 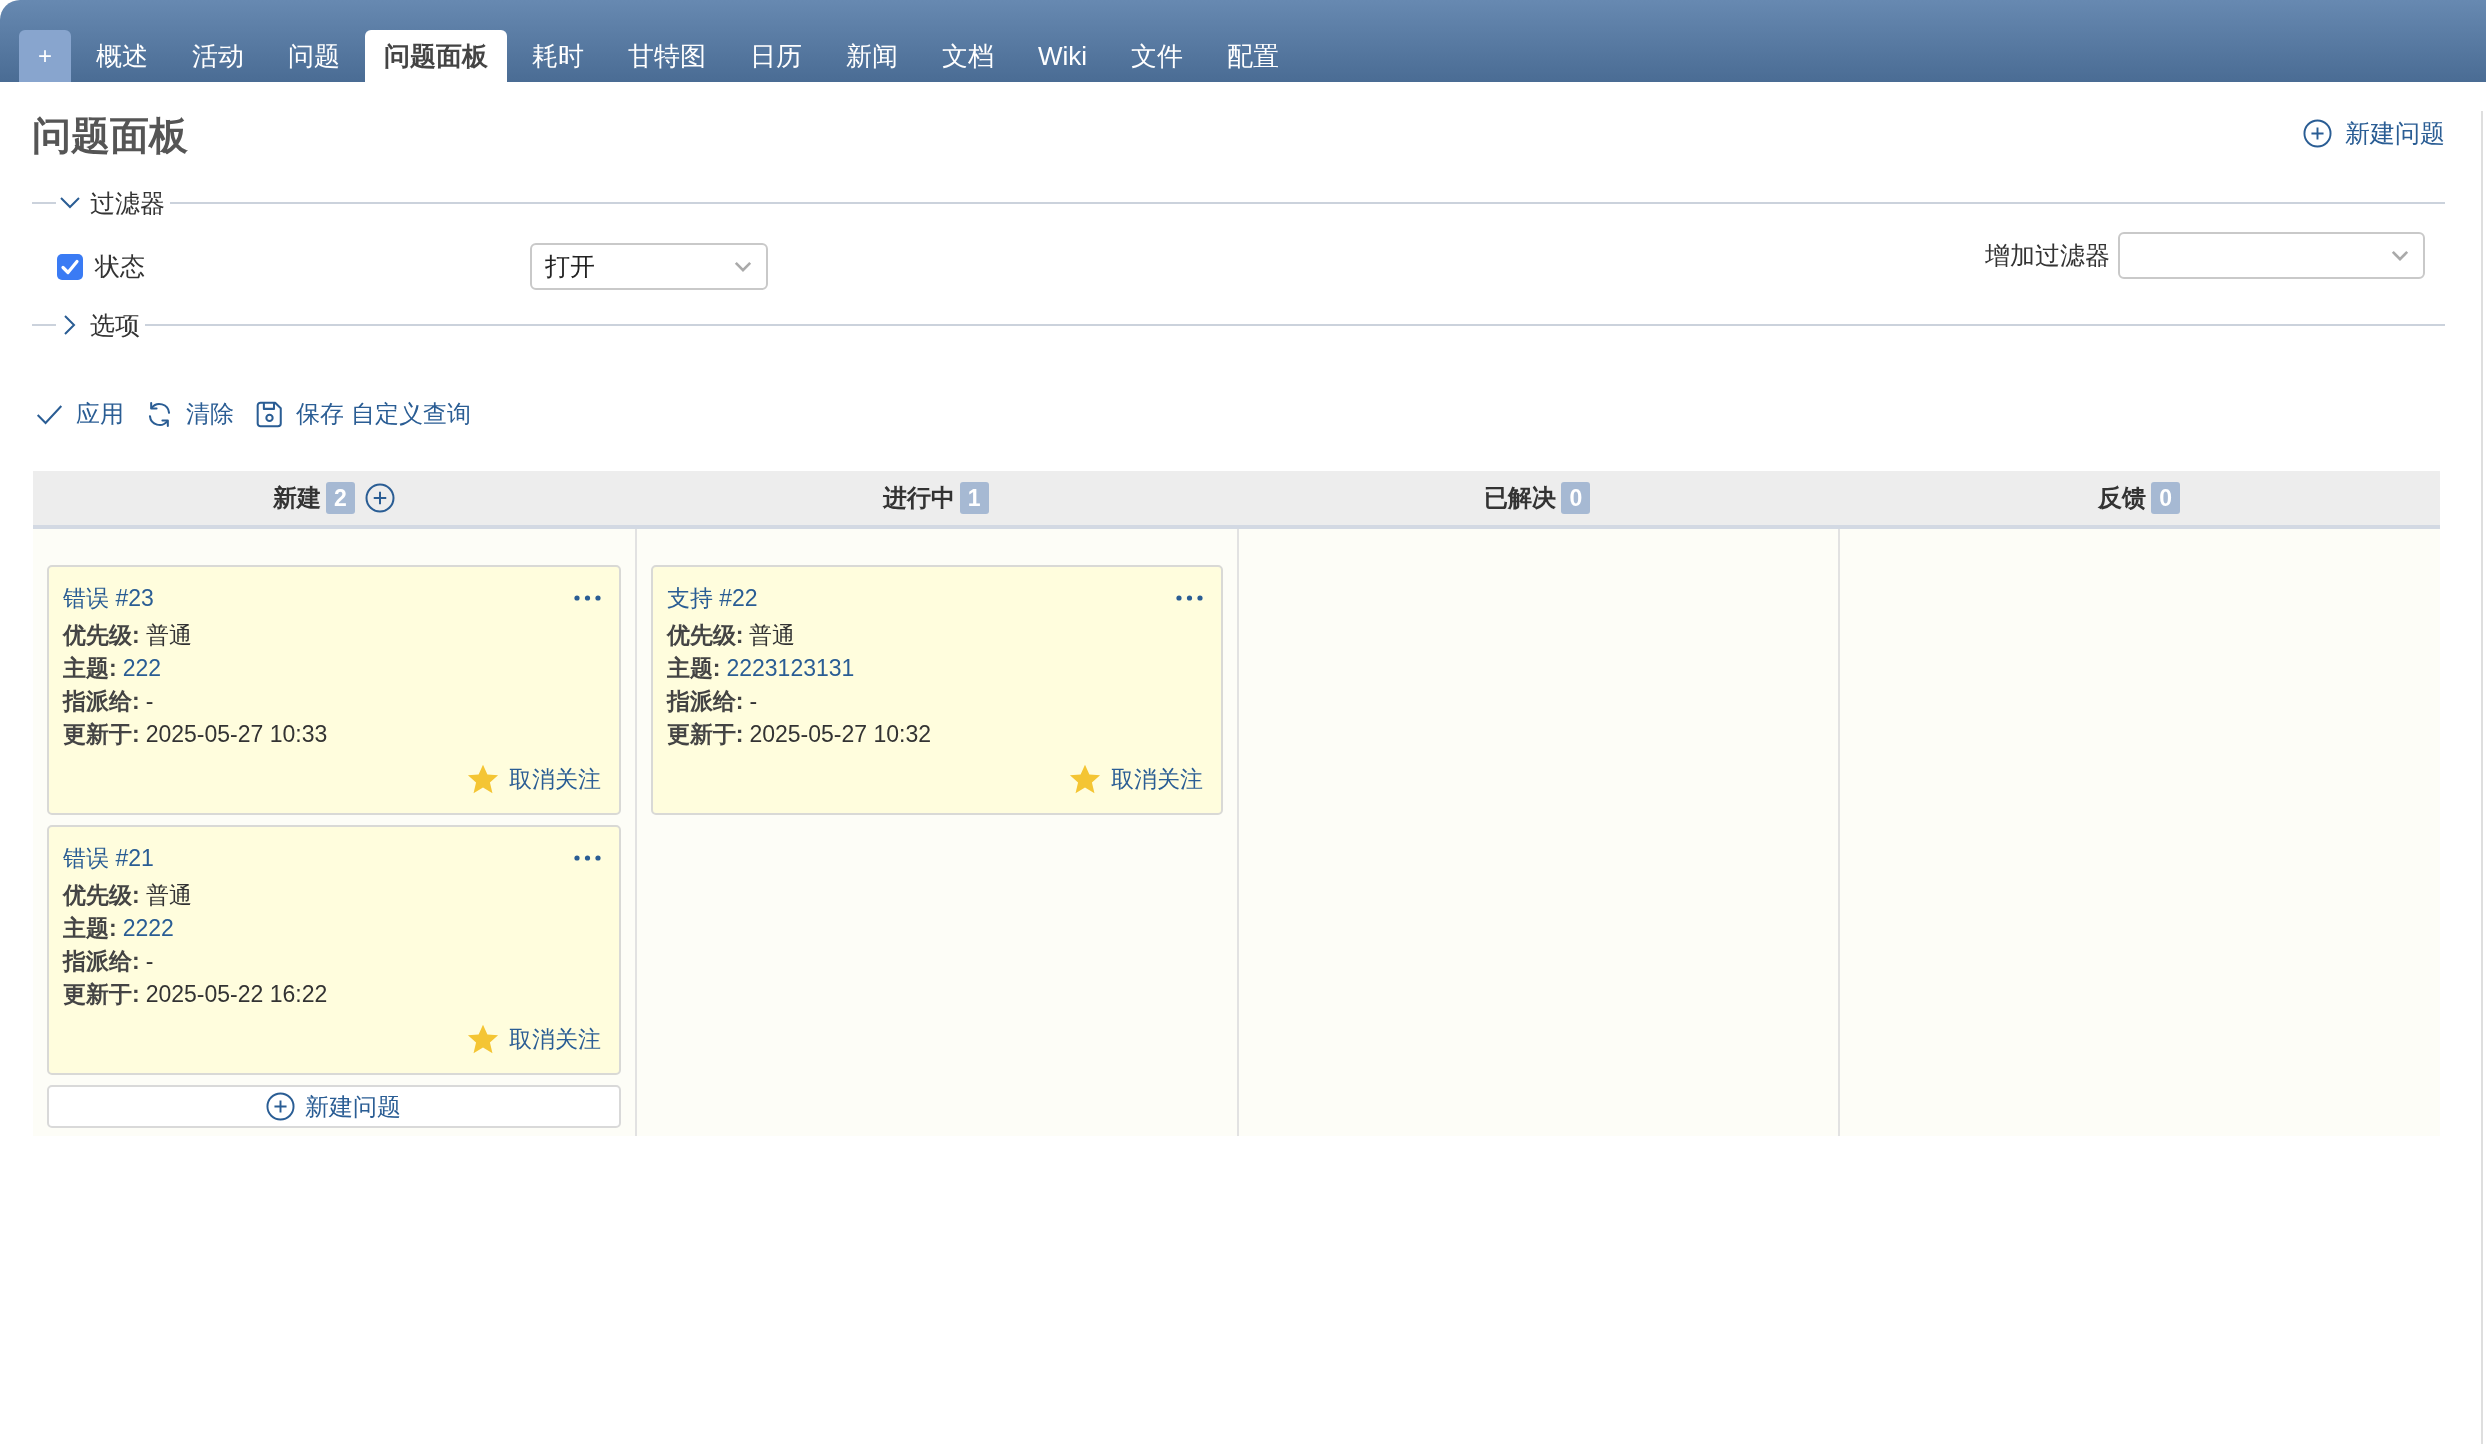 I want to click on column-title: 新建, so click(x=296, y=498).